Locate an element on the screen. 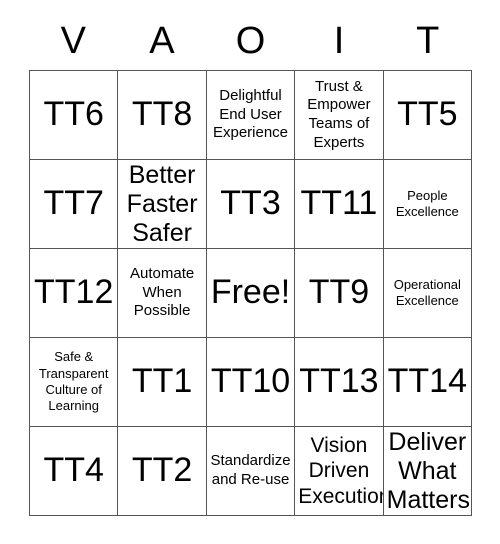 This screenshot has width=500, height=544. bingo-cell: Vision Driven Execution is located at coordinates (339, 471).